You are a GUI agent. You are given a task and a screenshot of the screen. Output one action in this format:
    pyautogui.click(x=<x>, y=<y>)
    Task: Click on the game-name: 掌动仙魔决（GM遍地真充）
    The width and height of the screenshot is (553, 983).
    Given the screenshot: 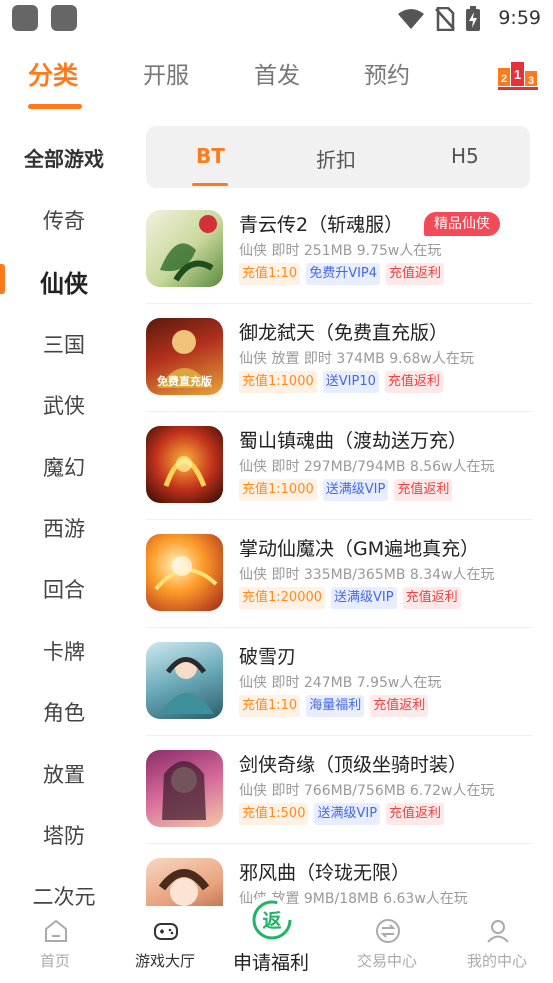 What is the action you would take?
    pyautogui.click(x=359, y=549)
    